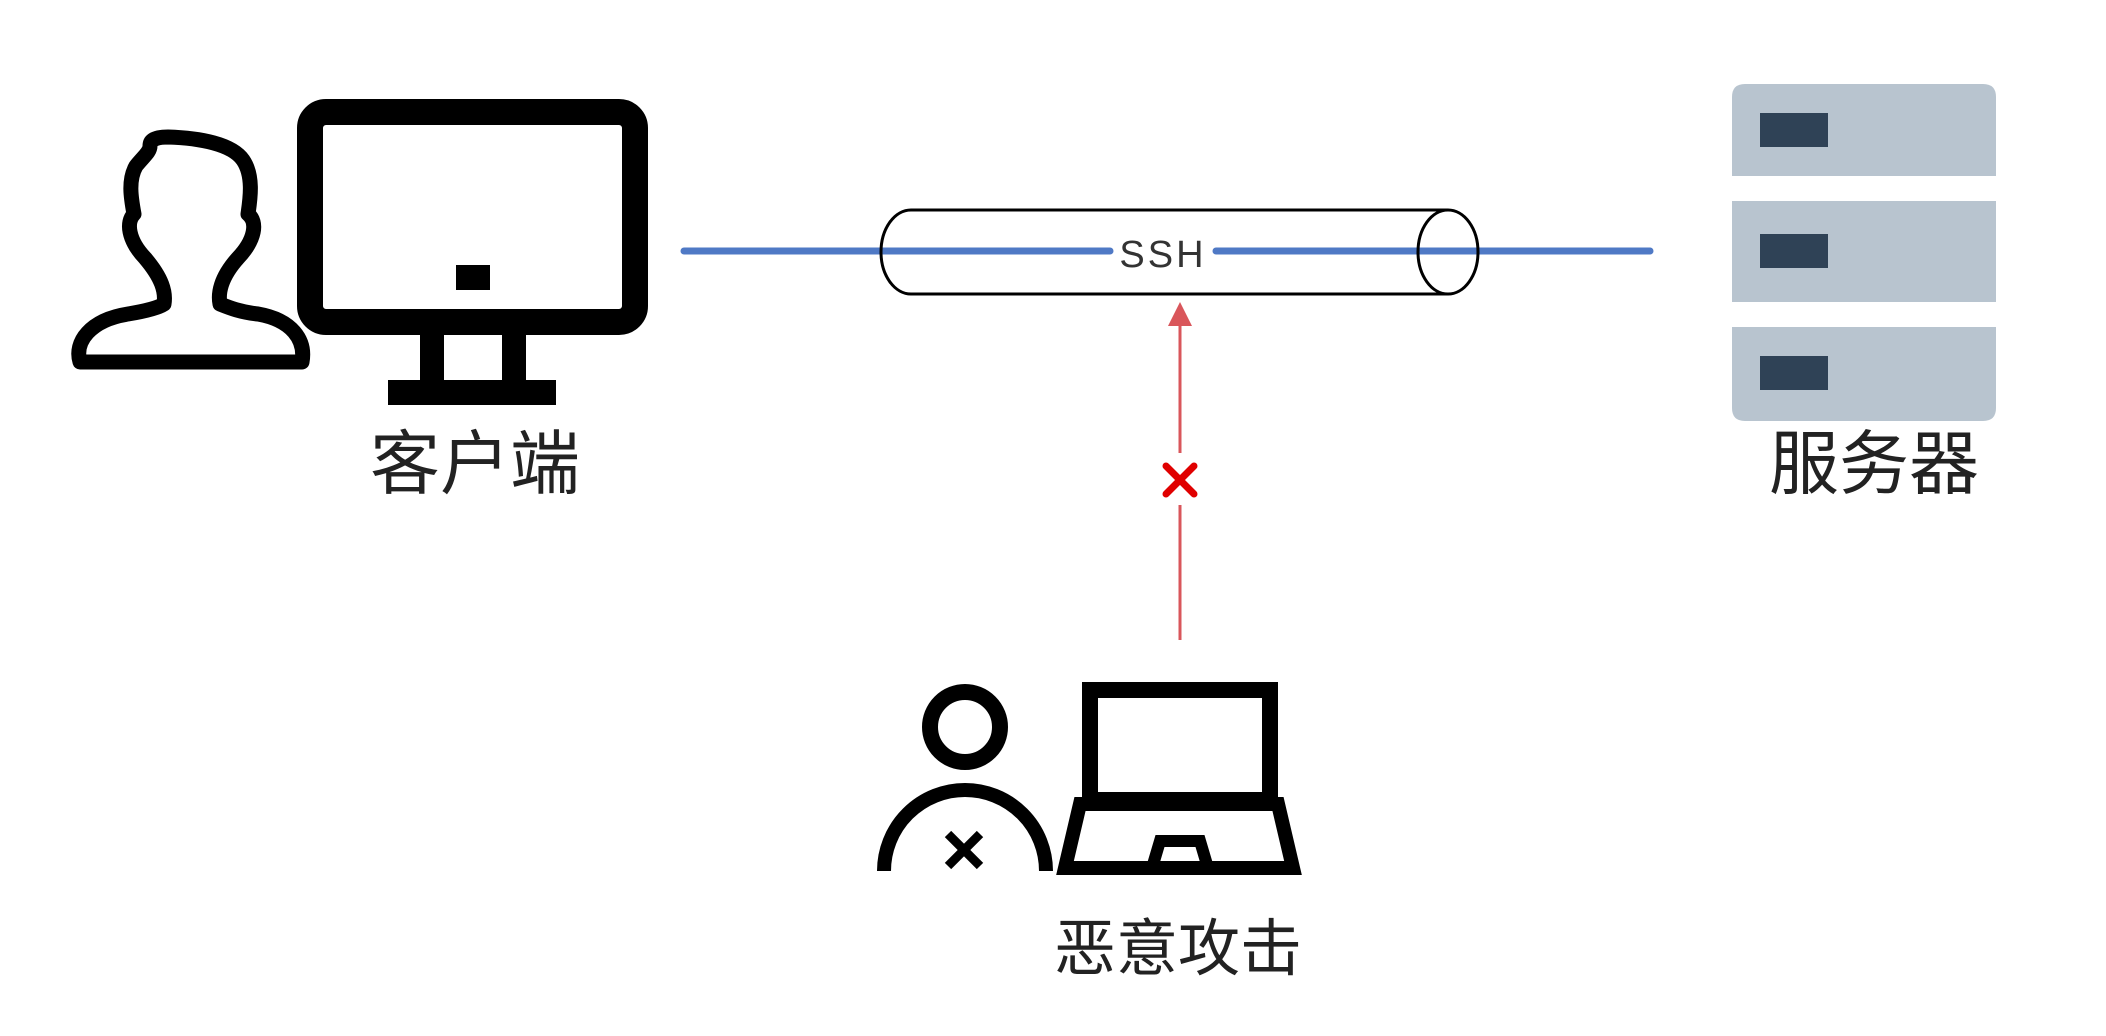 Image resolution: width=2106 pixels, height=1036 pixels. Describe the element at coordinates (1864, 252) in the screenshot. I see `server-rack-icon` at that location.